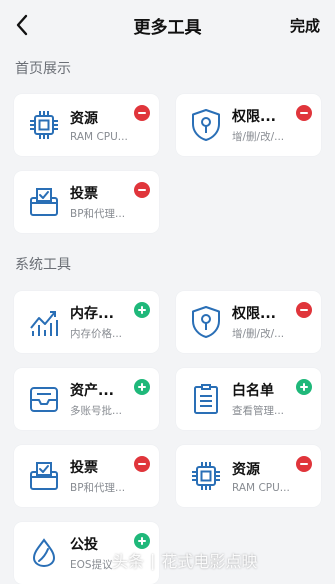 This screenshot has width=335, height=584. I want to click on back-button, so click(22, 25).